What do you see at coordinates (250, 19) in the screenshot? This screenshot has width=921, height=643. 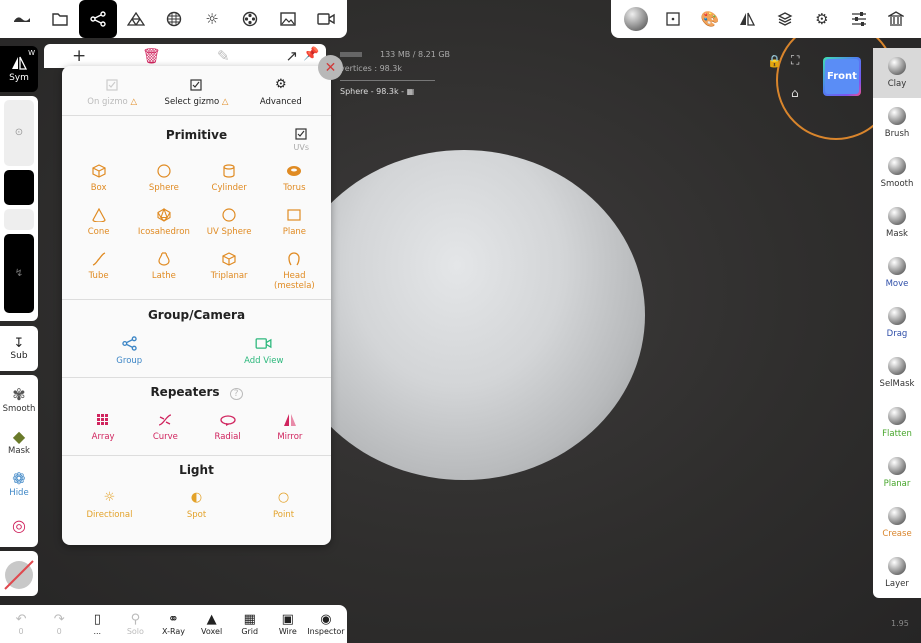 I see `film-reel-icon` at bounding box center [250, 19].